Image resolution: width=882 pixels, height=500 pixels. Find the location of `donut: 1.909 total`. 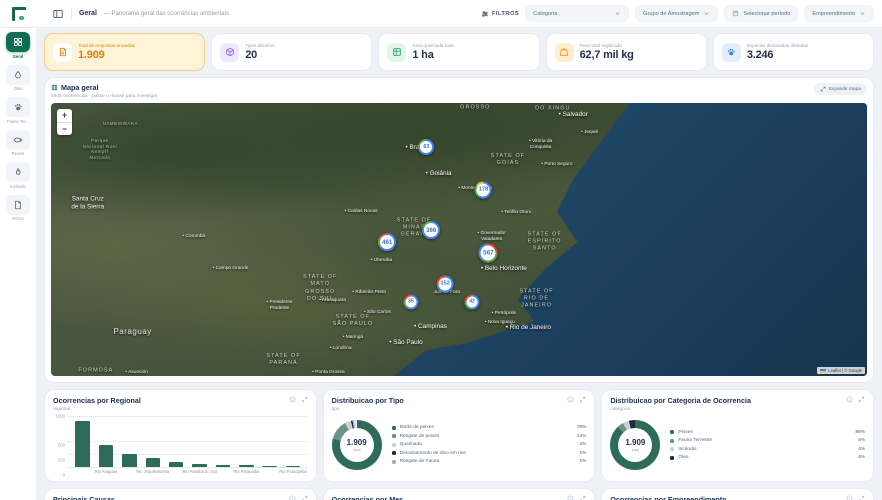

donut: 1.909 total is located at coordinates (356, 444).